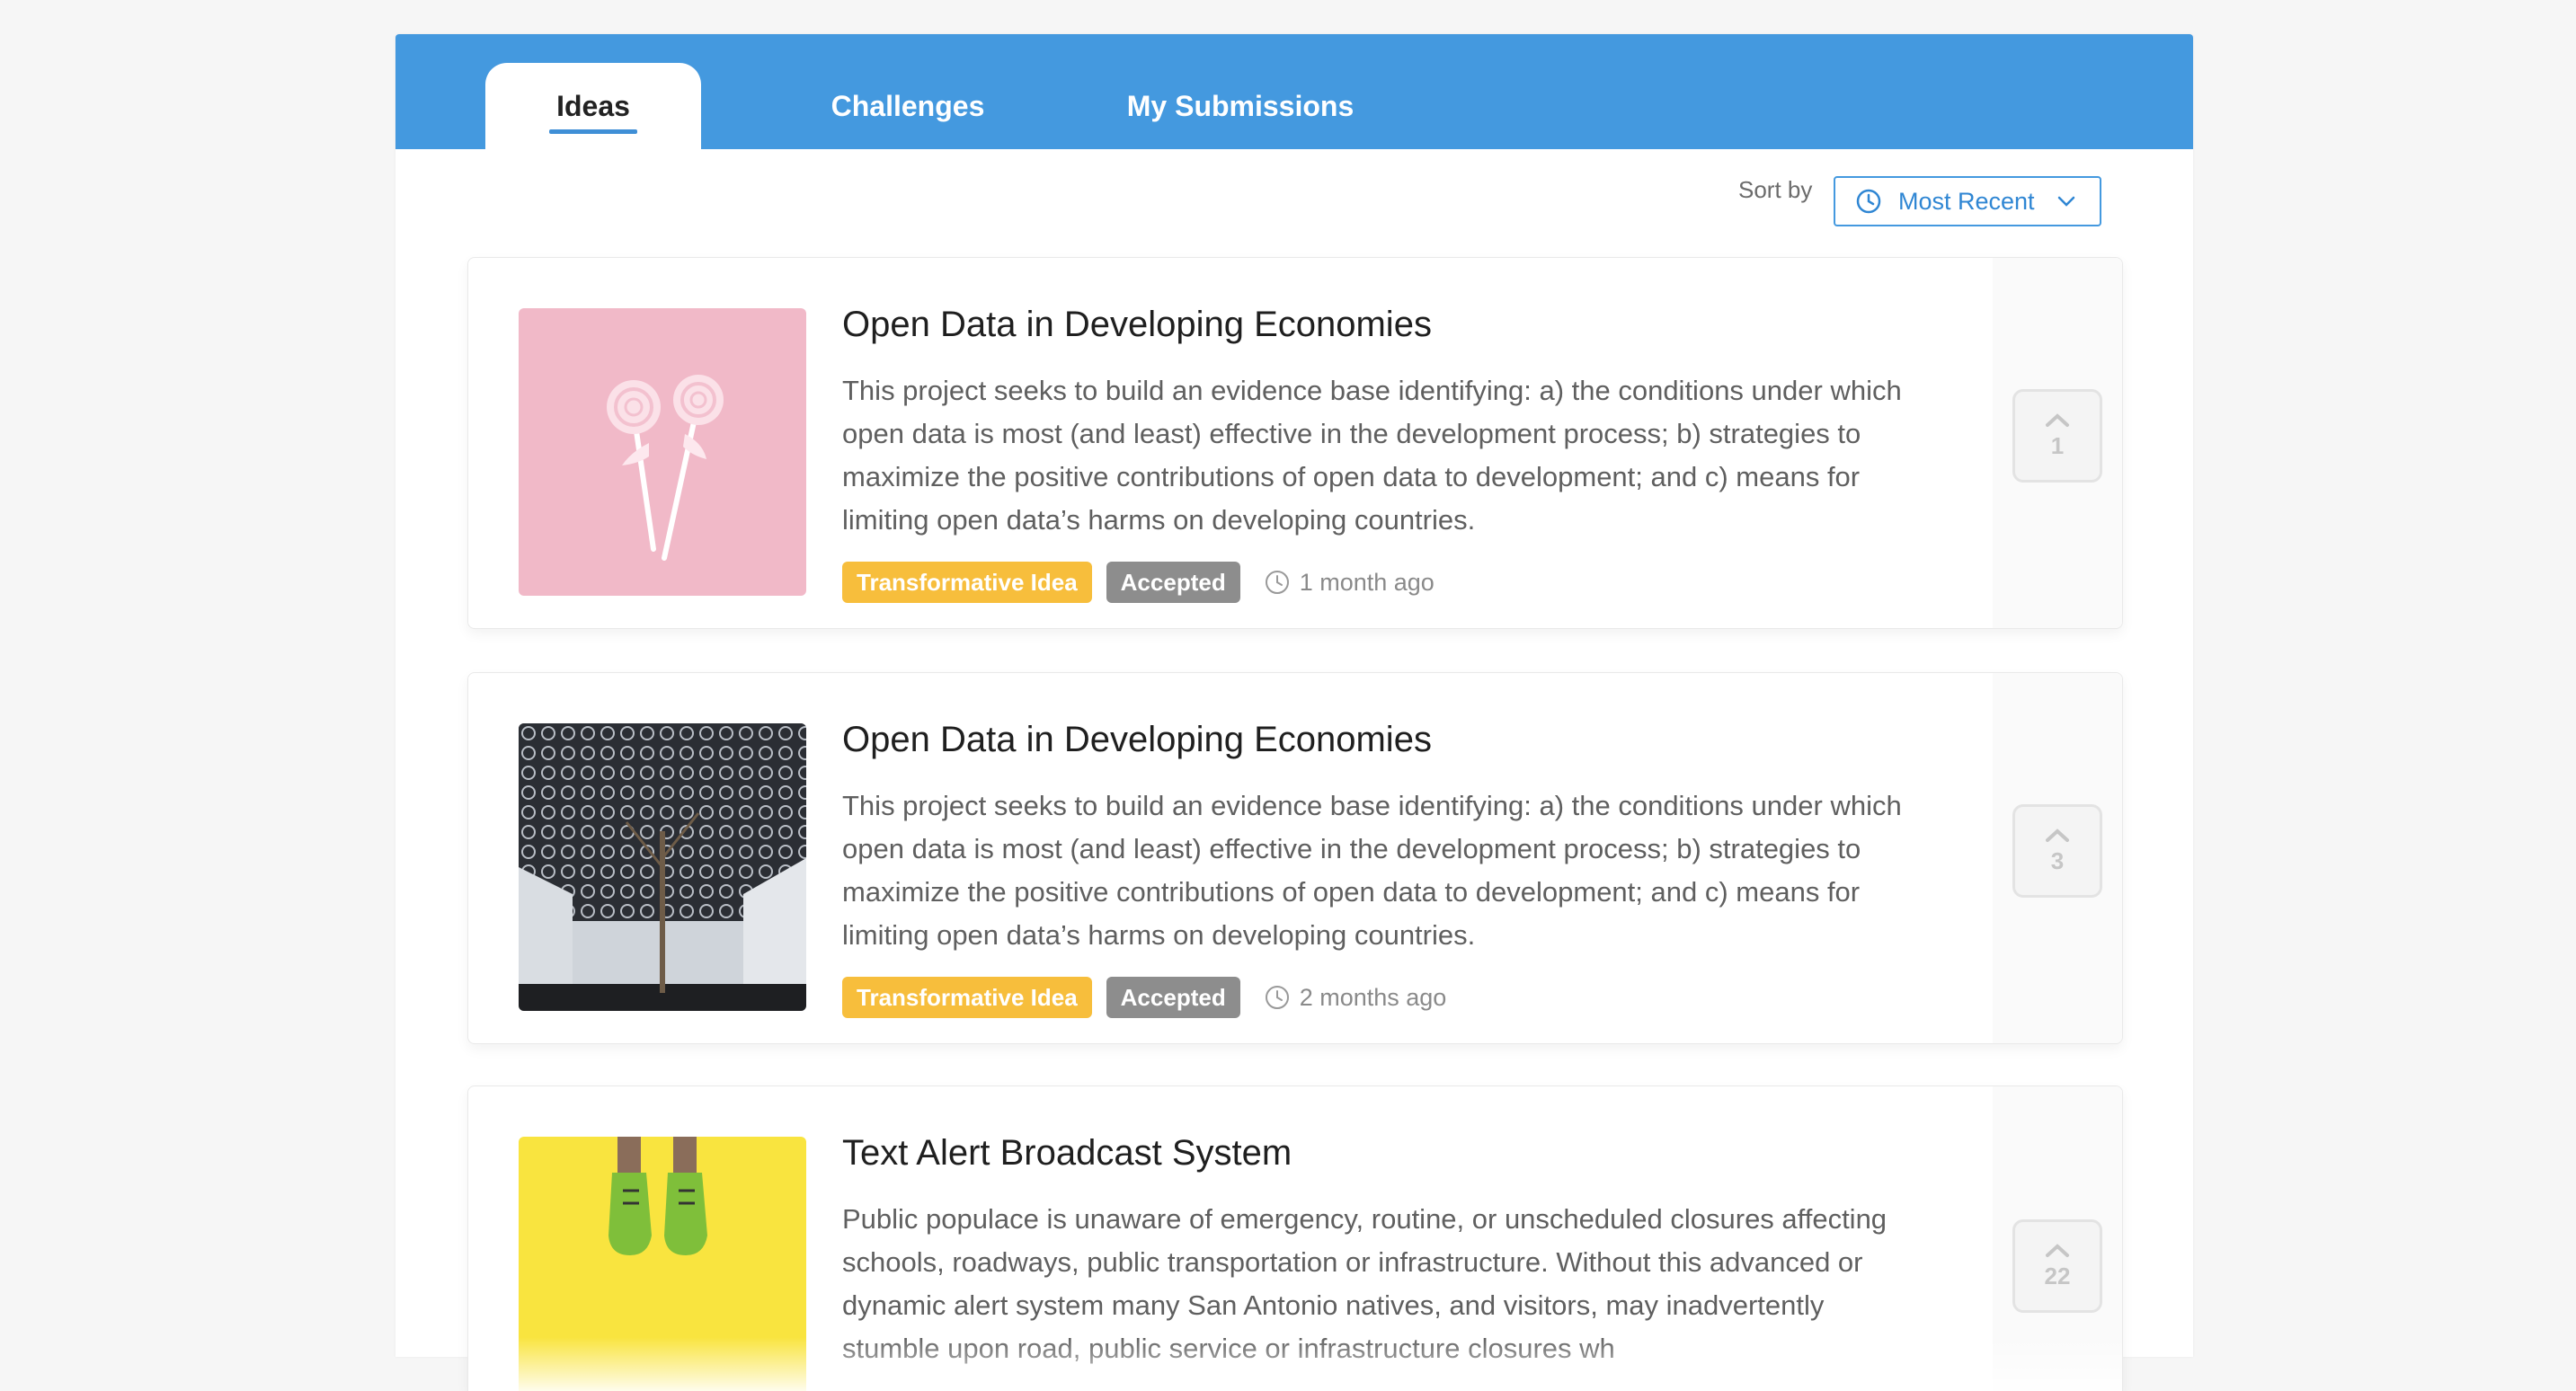 This screenshot has width=2576, height=1391. I want to click on idea-time: 2 months ago, so click(1355, 997).